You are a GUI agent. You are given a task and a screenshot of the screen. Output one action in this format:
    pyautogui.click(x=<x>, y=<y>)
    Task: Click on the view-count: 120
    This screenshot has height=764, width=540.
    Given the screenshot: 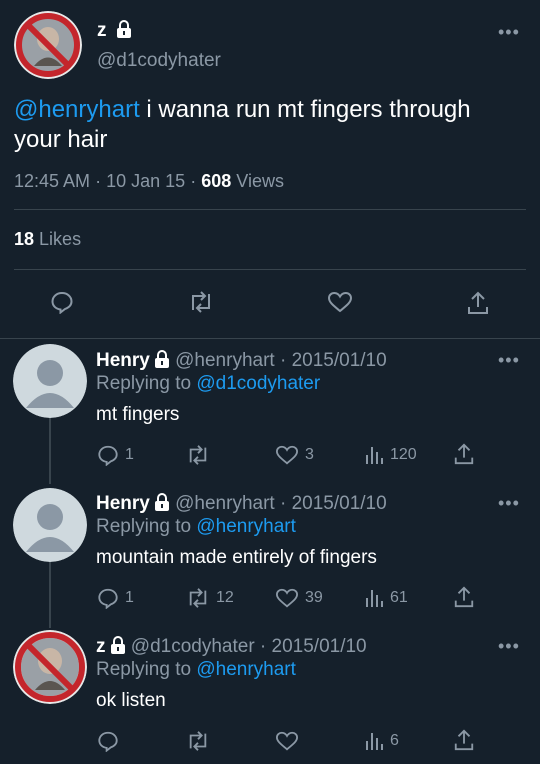 What is the action you would take?
    pyautogui.click(x=403, y=454)
    